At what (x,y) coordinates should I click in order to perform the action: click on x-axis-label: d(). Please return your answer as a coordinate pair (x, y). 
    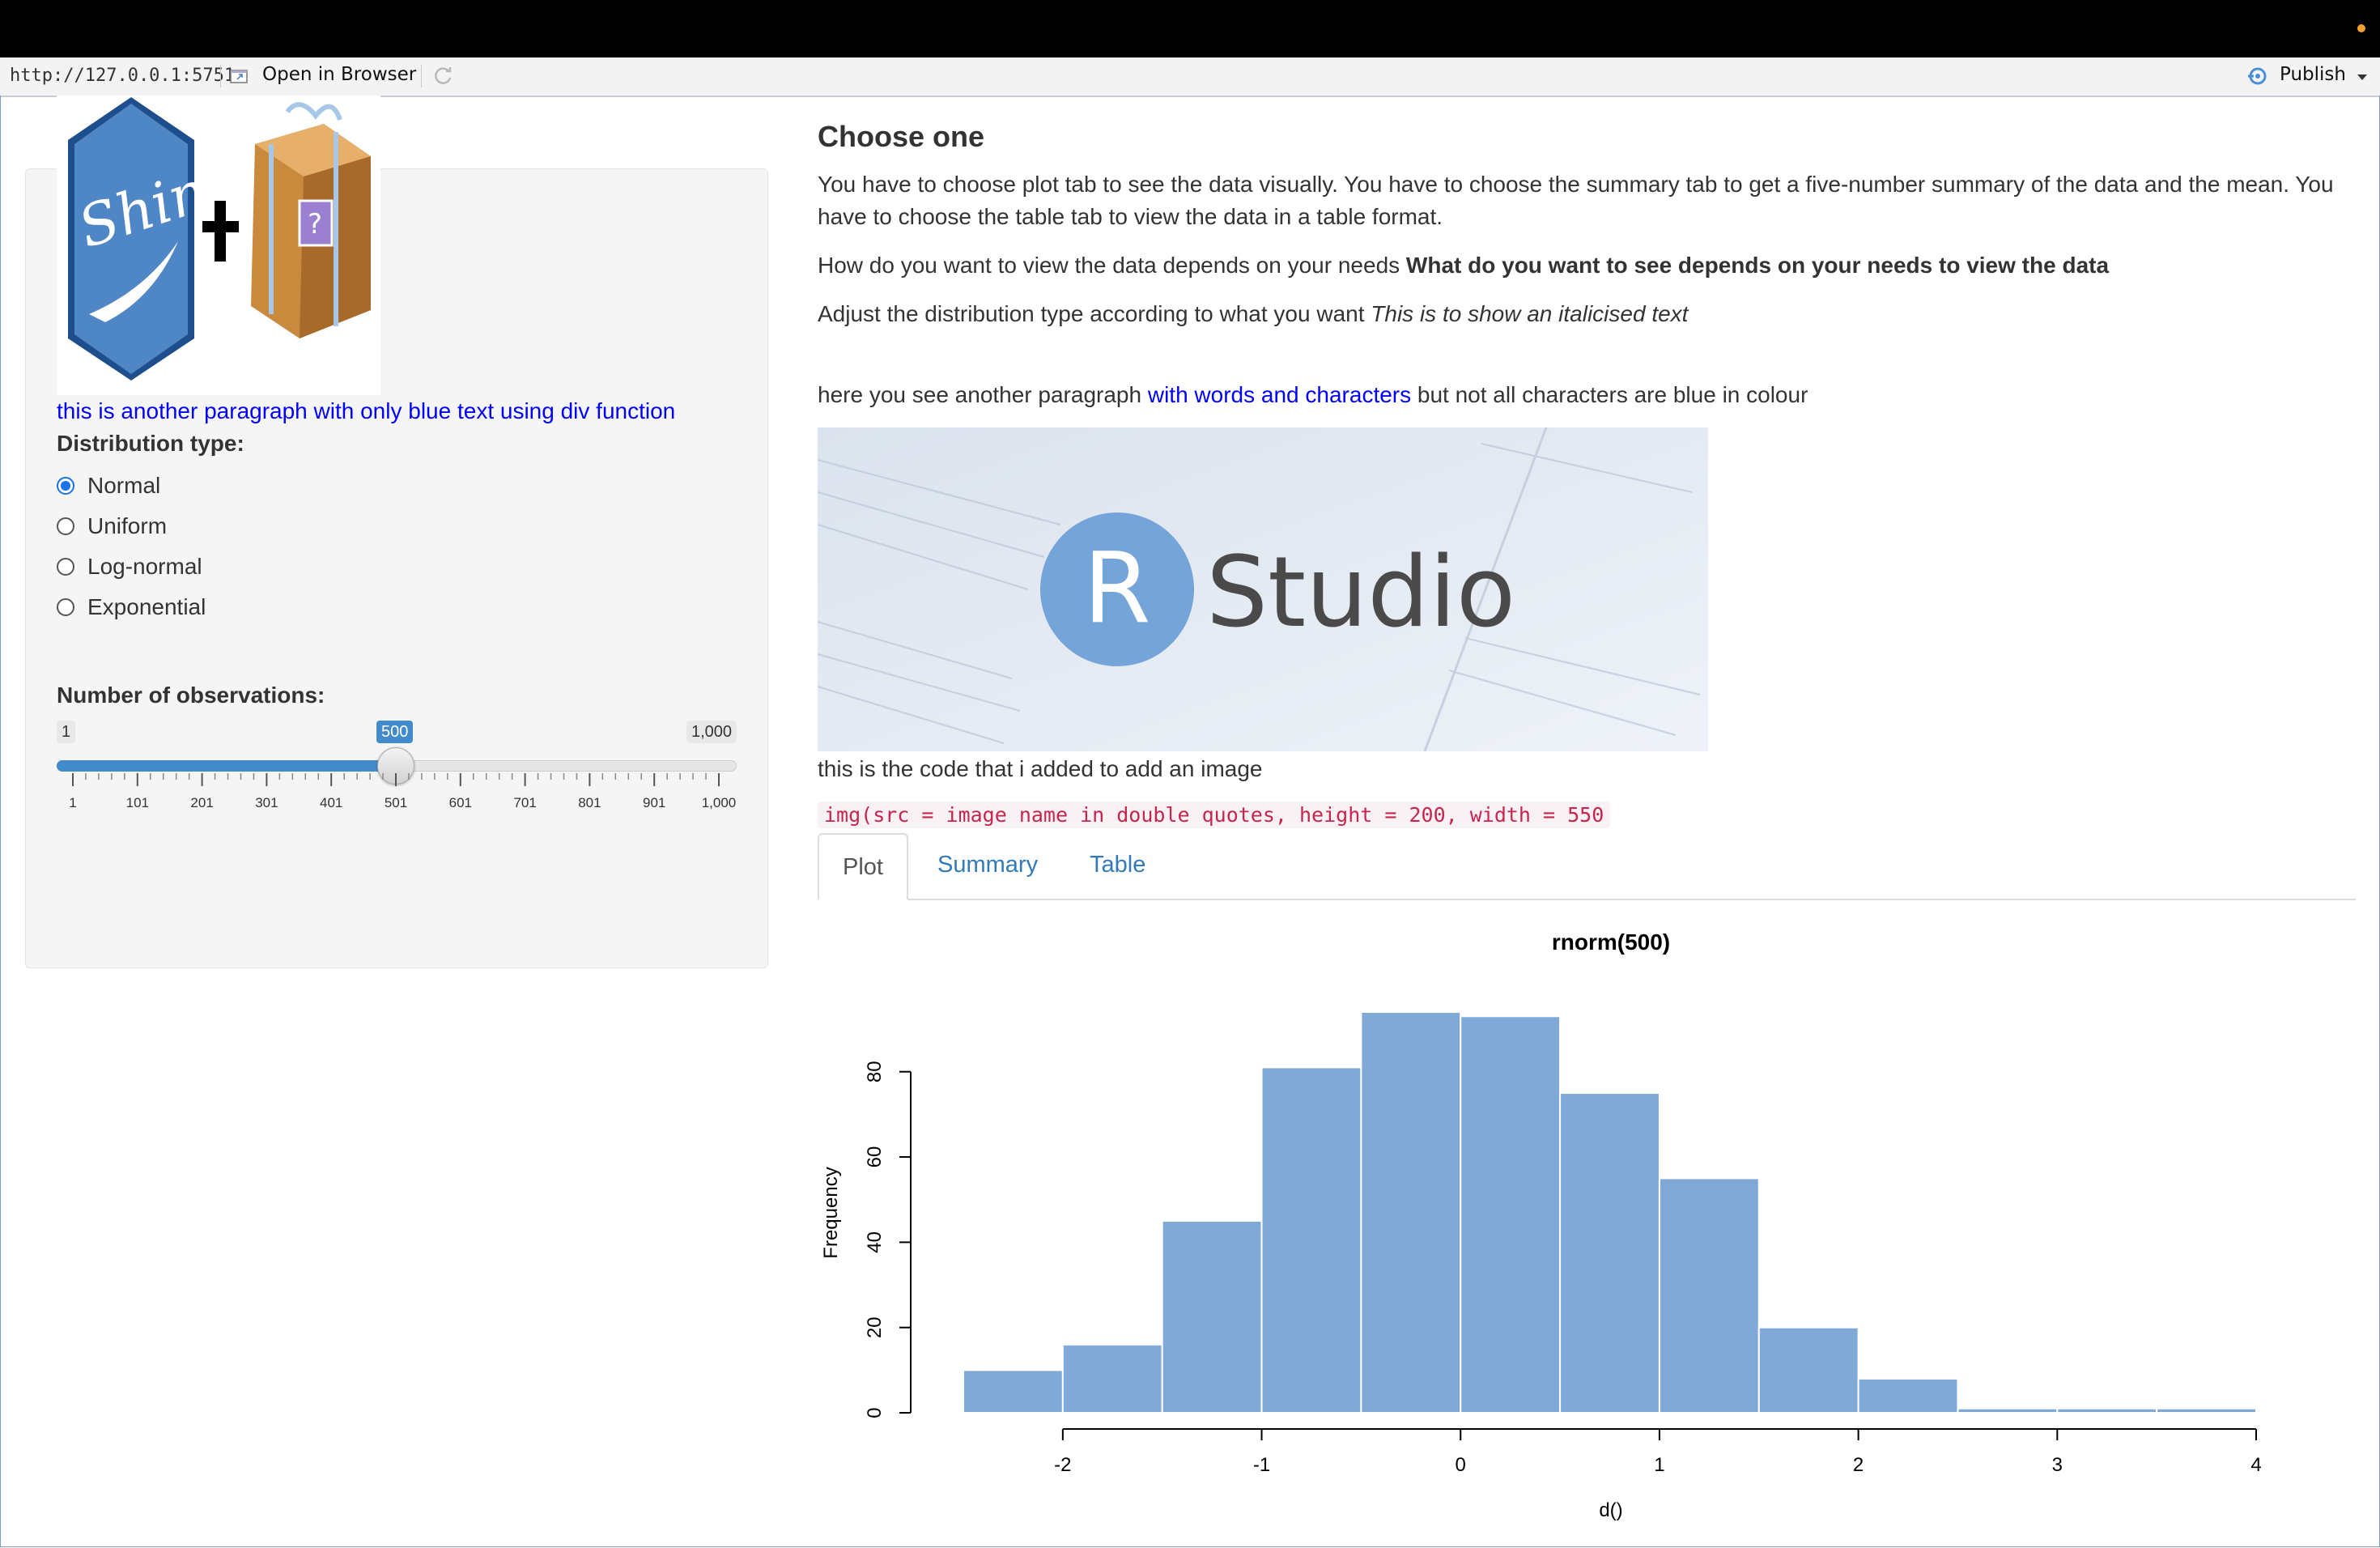
    Looking at the image, I should click on (1610, 1510).